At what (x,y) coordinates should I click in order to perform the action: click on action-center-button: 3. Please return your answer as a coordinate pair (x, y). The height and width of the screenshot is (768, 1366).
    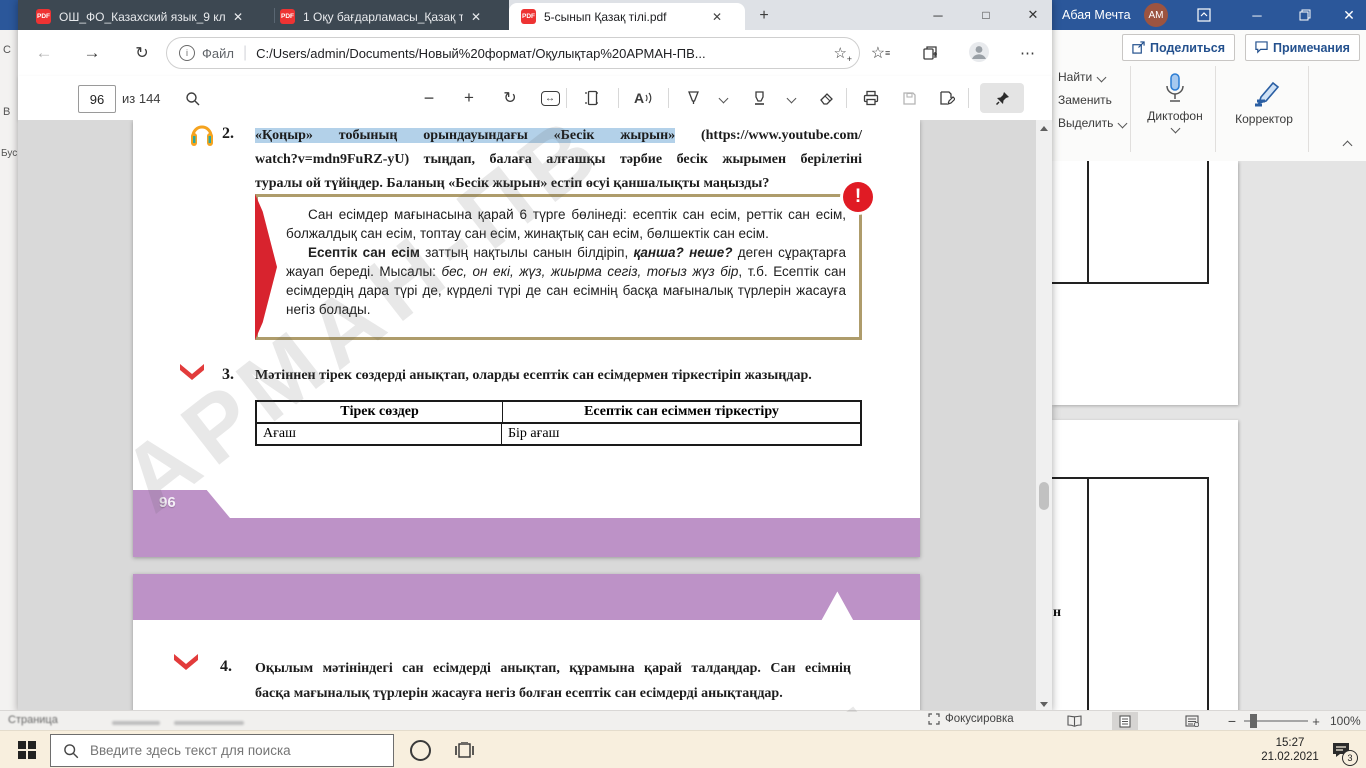
    Looking at the image, I should click on (1343, 751).